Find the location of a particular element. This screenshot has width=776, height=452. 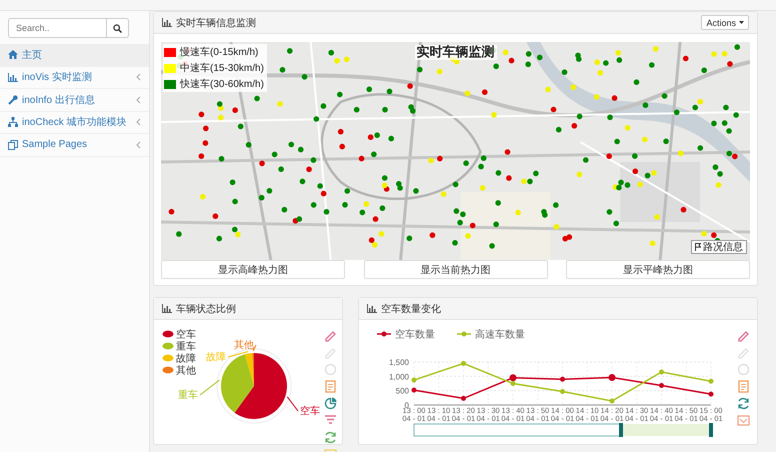

sidebar-item: inoVis 实时监测 is located at coordinates (74, 77).